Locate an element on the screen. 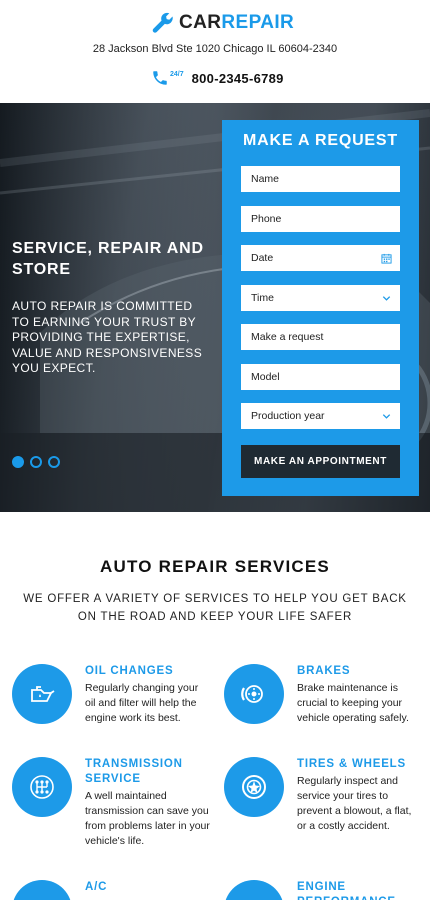 The width and height of the screenshot is (430, 900). calendar-icon is located at coordinates (386, 258).